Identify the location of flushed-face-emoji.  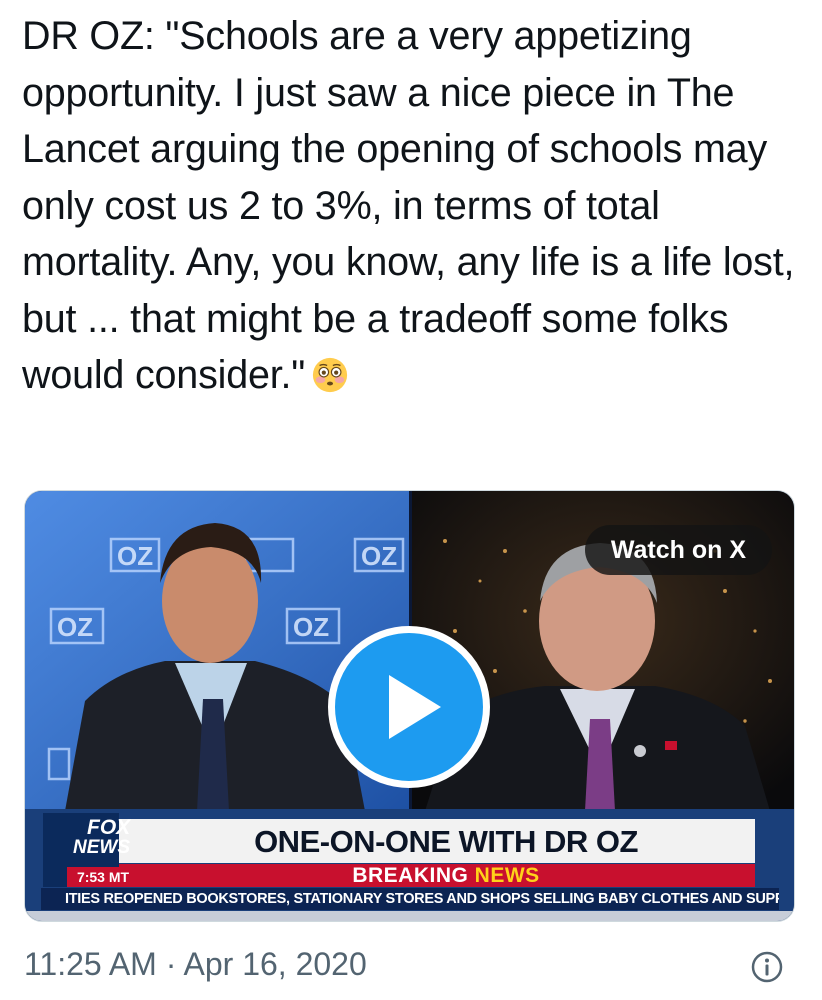
(330, 375).